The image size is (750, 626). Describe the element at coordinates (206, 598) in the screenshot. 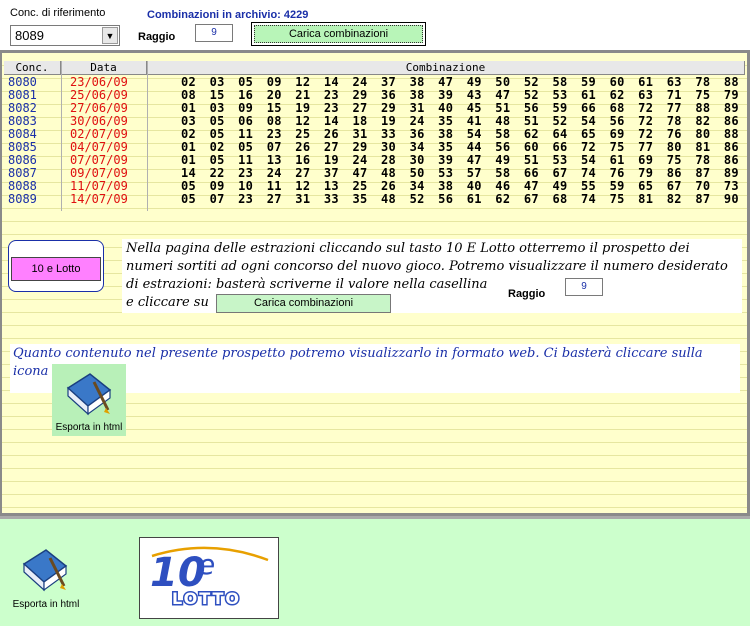

I see `logo-lotto: LOTTO` at that location.